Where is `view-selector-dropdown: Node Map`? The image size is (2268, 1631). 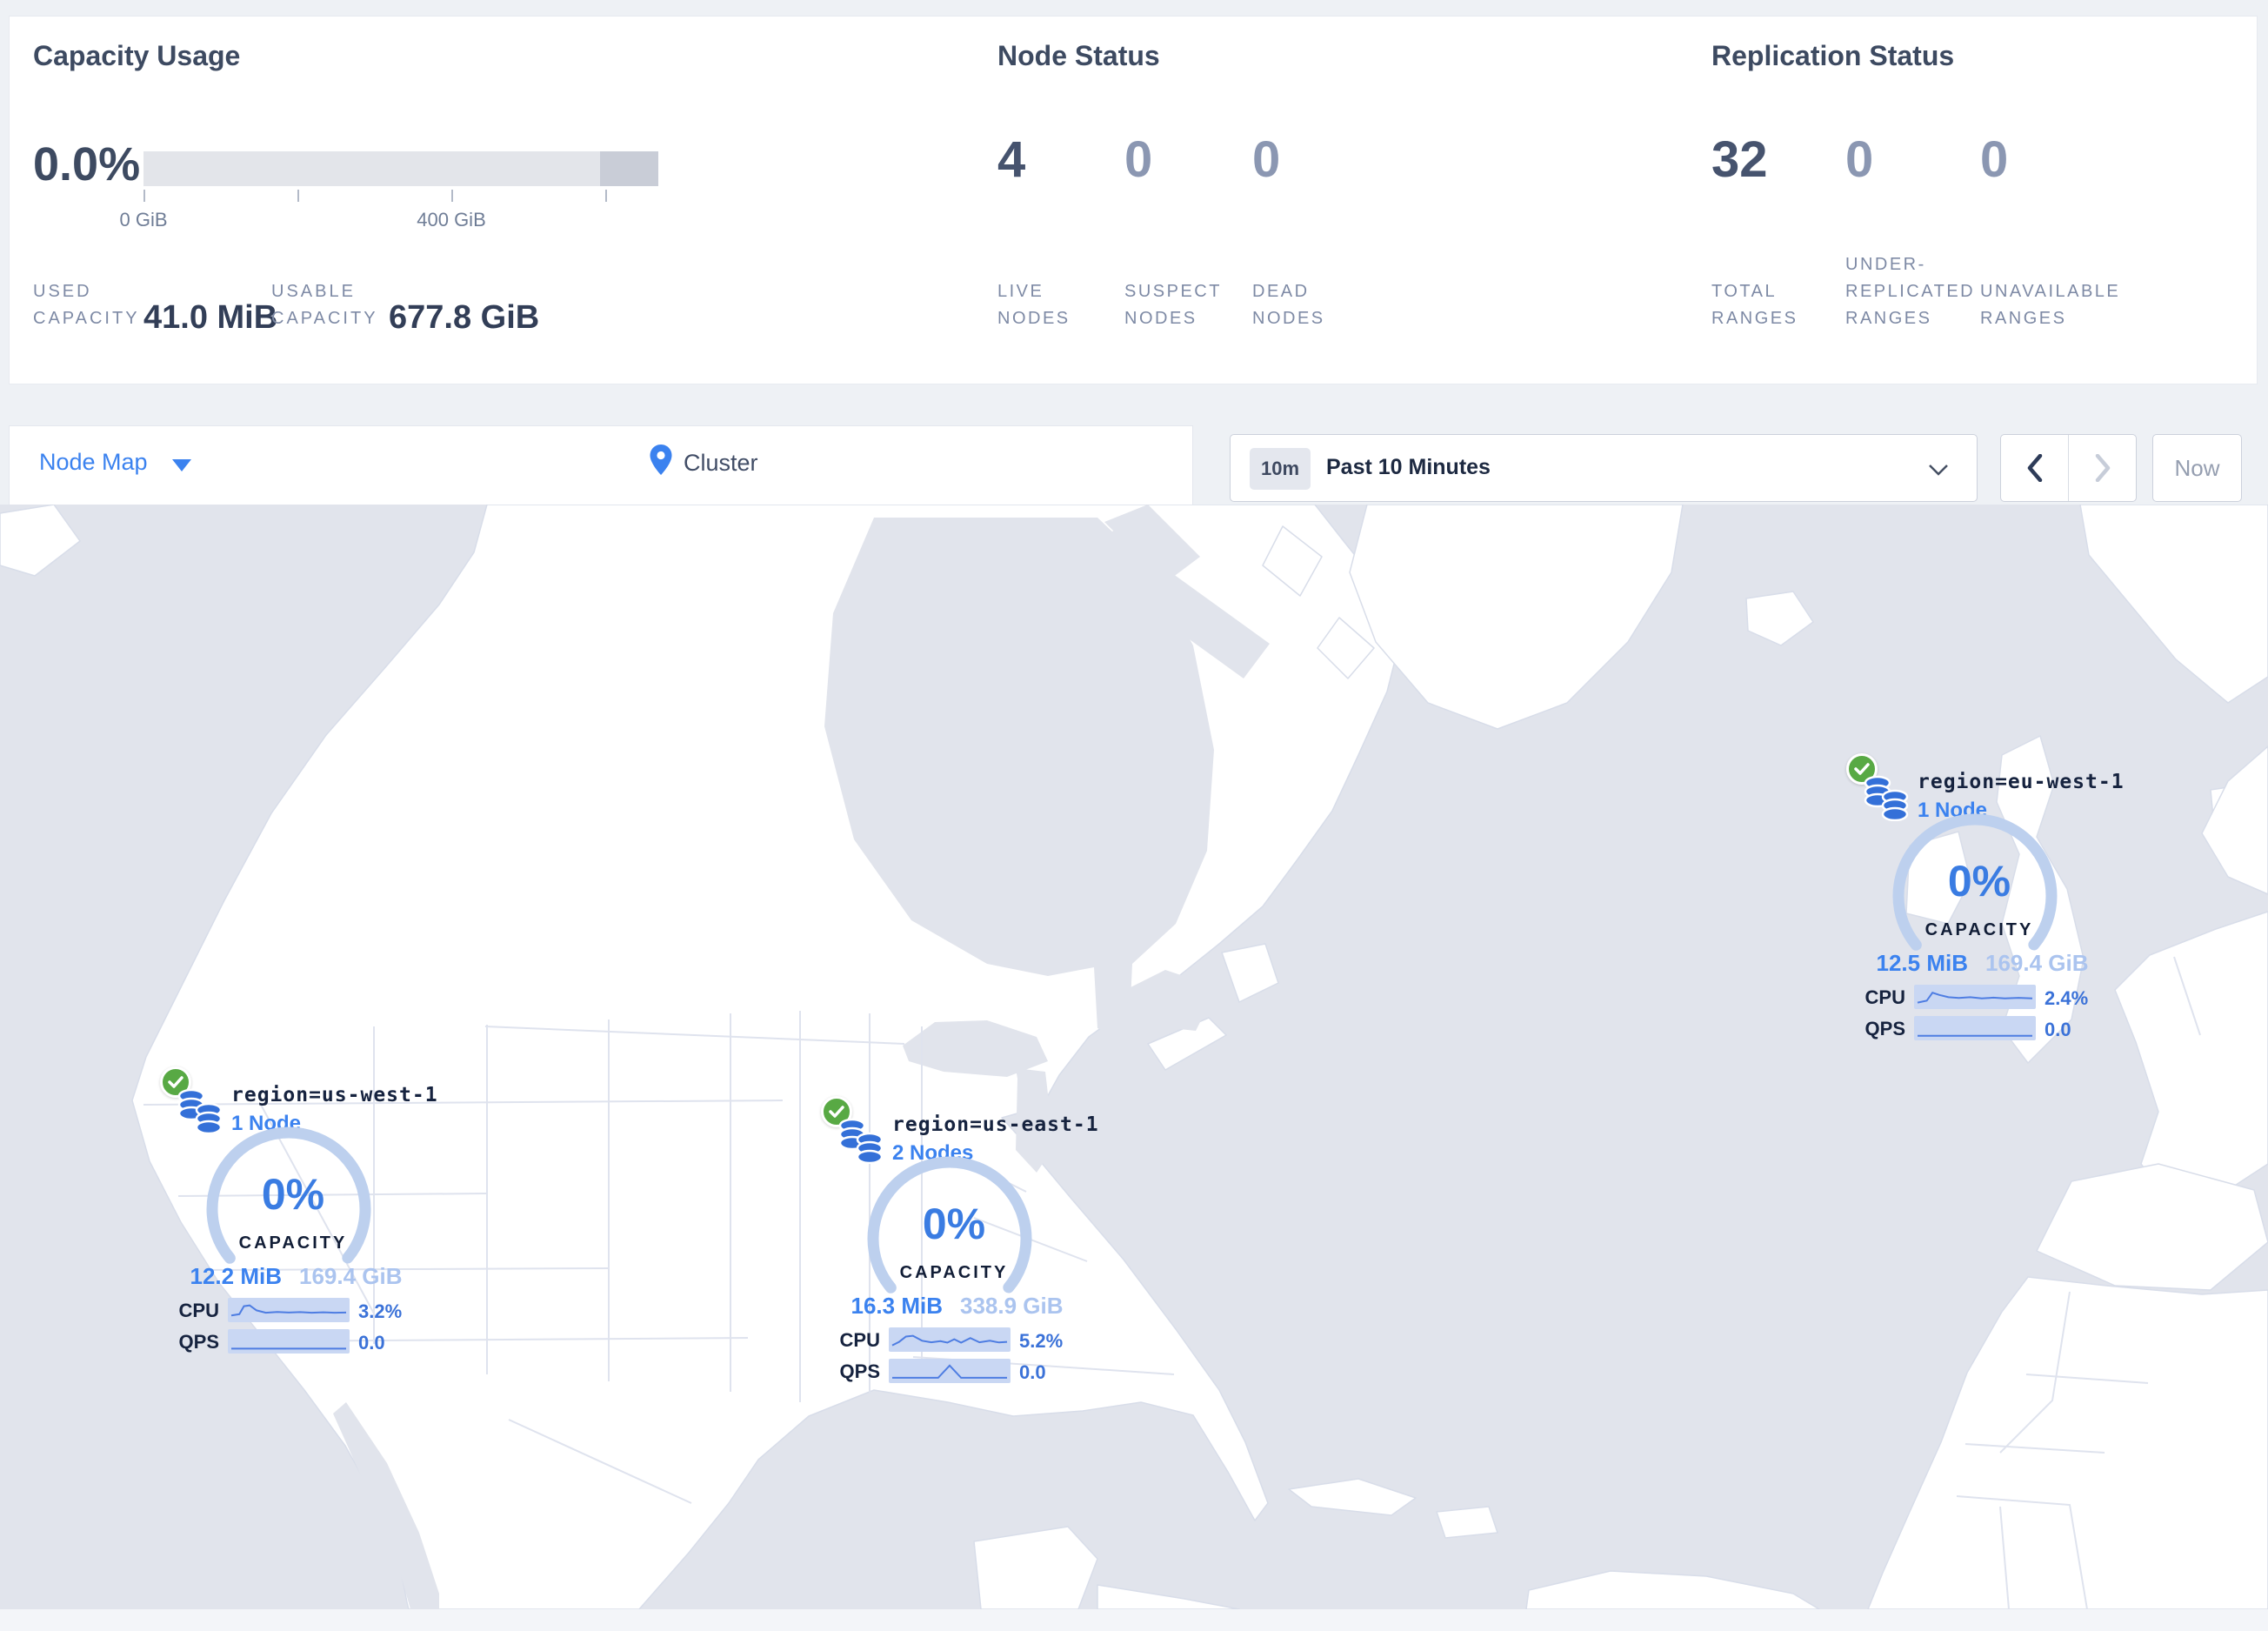
view-selector-dropdown: Node Map is located at coordinates (93, 462).